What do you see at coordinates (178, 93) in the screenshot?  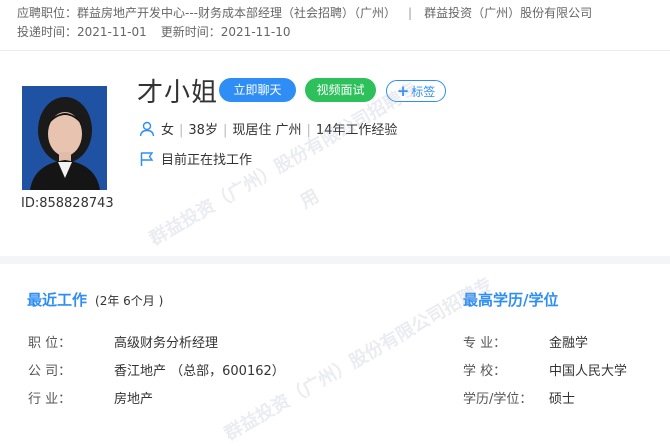 I see `candidate-name: 才小姐` at bounding box center [178, 93].